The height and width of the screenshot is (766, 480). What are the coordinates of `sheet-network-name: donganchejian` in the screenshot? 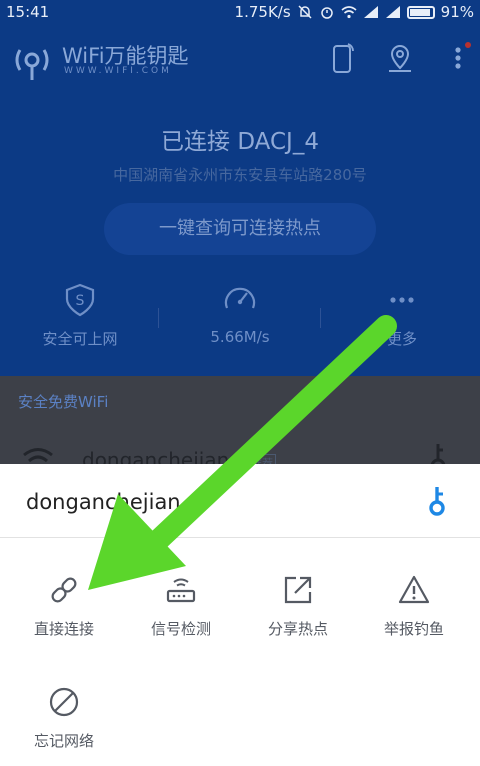 It's located at (103, 502).